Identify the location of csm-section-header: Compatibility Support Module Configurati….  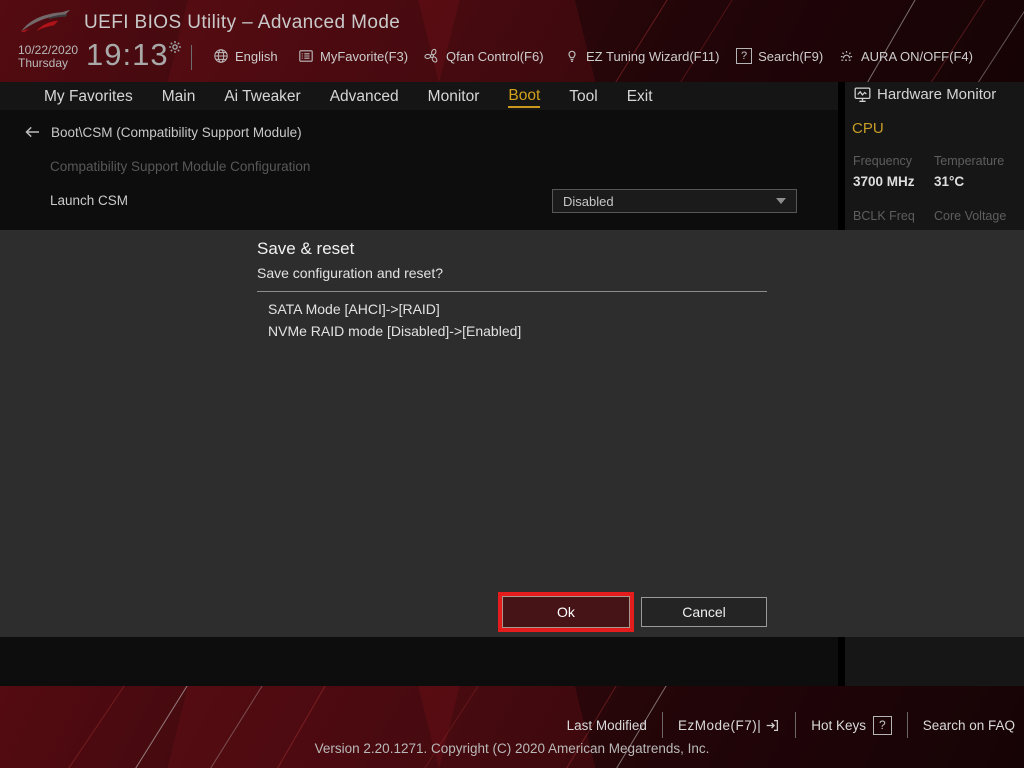
(180, 166).